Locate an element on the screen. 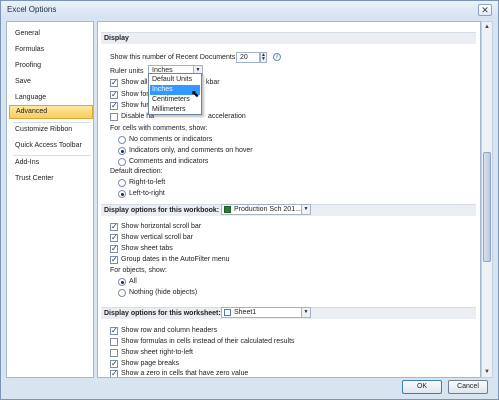  ok-button: OK is located at coordinates (422, 387).